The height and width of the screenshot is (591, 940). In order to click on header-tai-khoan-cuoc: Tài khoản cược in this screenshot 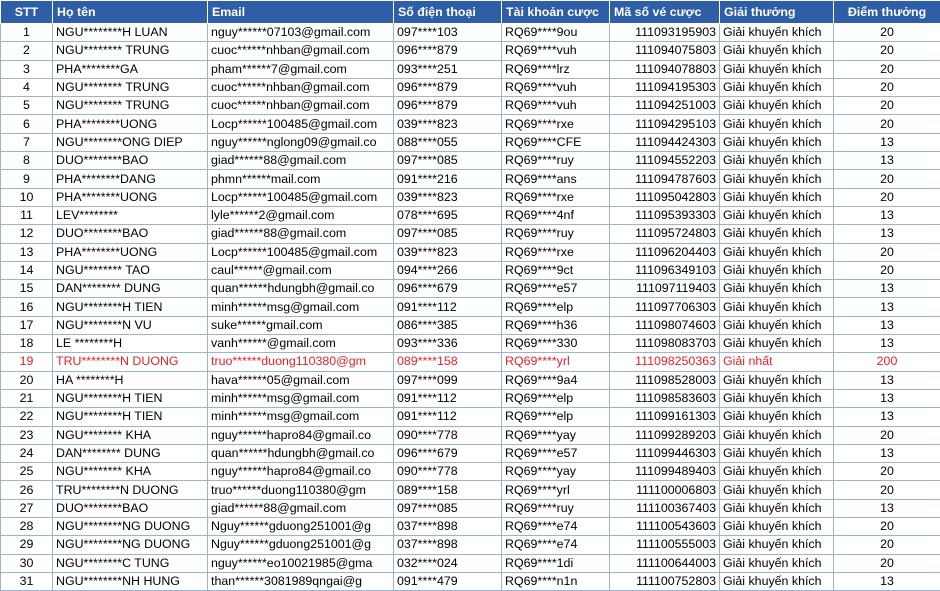, I will do `click(556, 12)`.